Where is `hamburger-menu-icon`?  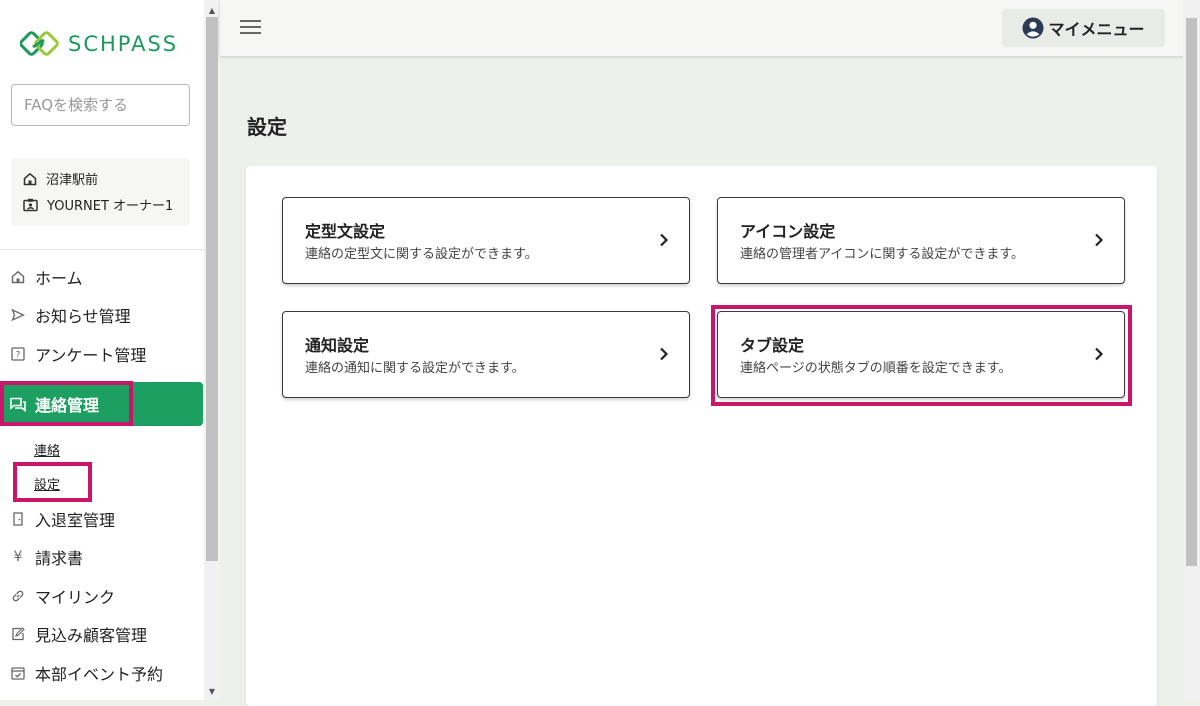 hamburger-menu-icon is located at coordinates (250, 29).